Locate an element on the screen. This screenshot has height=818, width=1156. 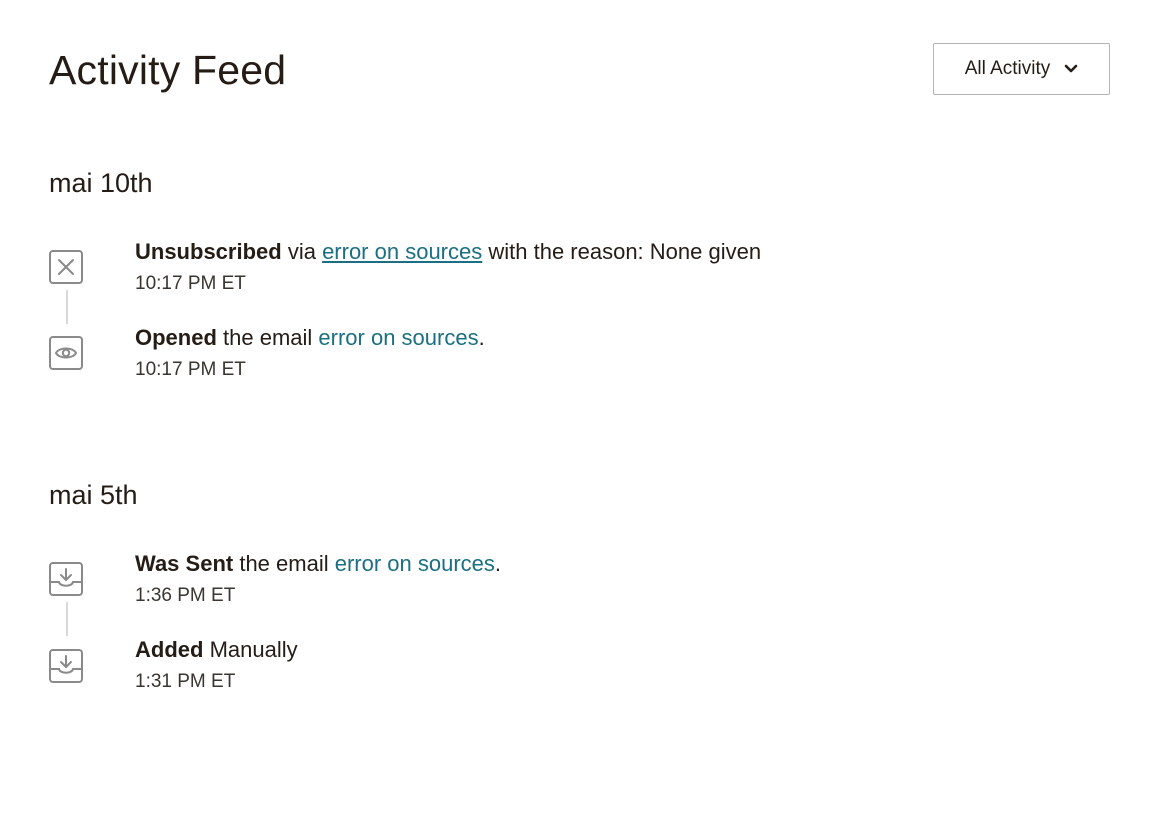
event-action: Added is located at coordinates (169, 649).